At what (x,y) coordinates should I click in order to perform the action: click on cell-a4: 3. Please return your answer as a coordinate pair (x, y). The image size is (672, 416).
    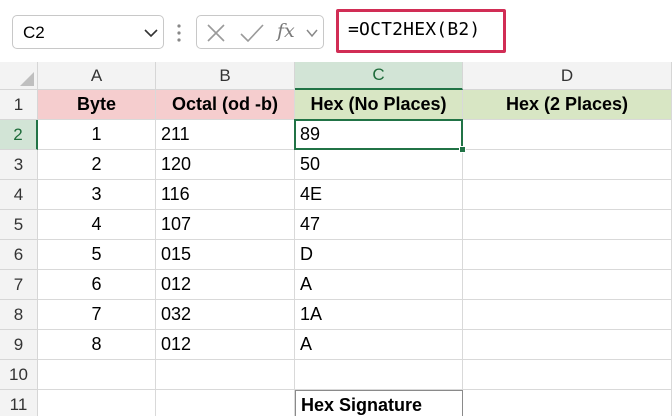
    Looking at the image, I should click on (97, 195).